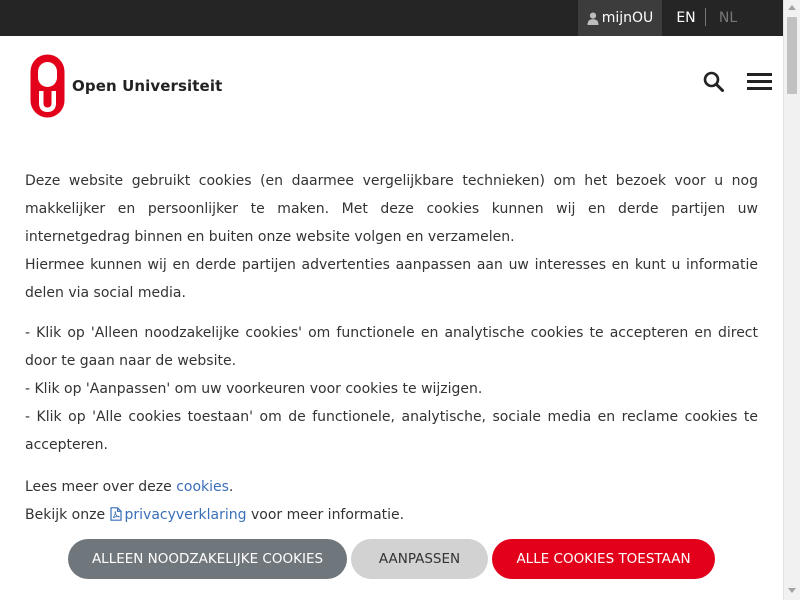 This screenshot has height=600, width=800. I want to click on privacy-statement-link: privacyverklaring, so click(186, 515).